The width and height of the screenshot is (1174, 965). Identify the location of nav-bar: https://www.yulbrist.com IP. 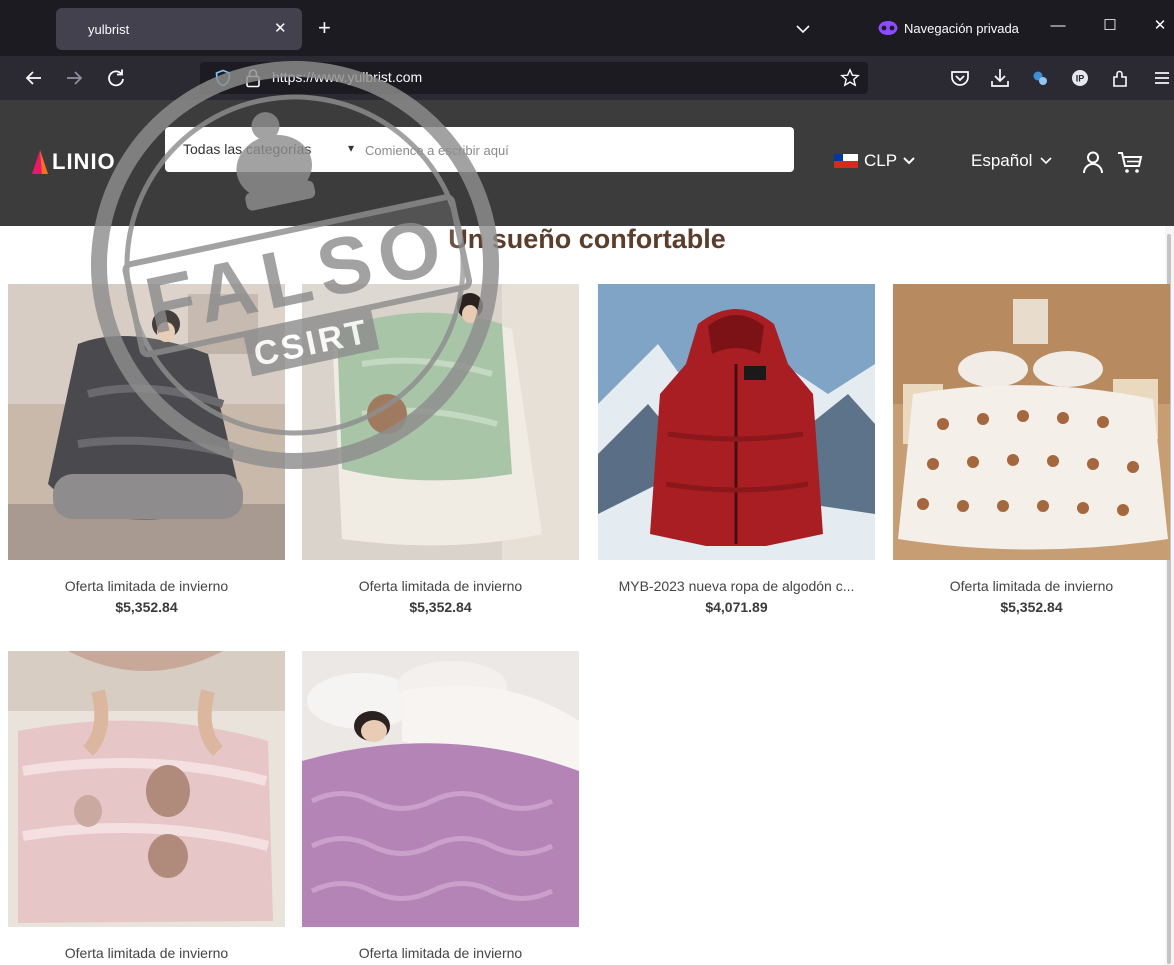
(587, 78).